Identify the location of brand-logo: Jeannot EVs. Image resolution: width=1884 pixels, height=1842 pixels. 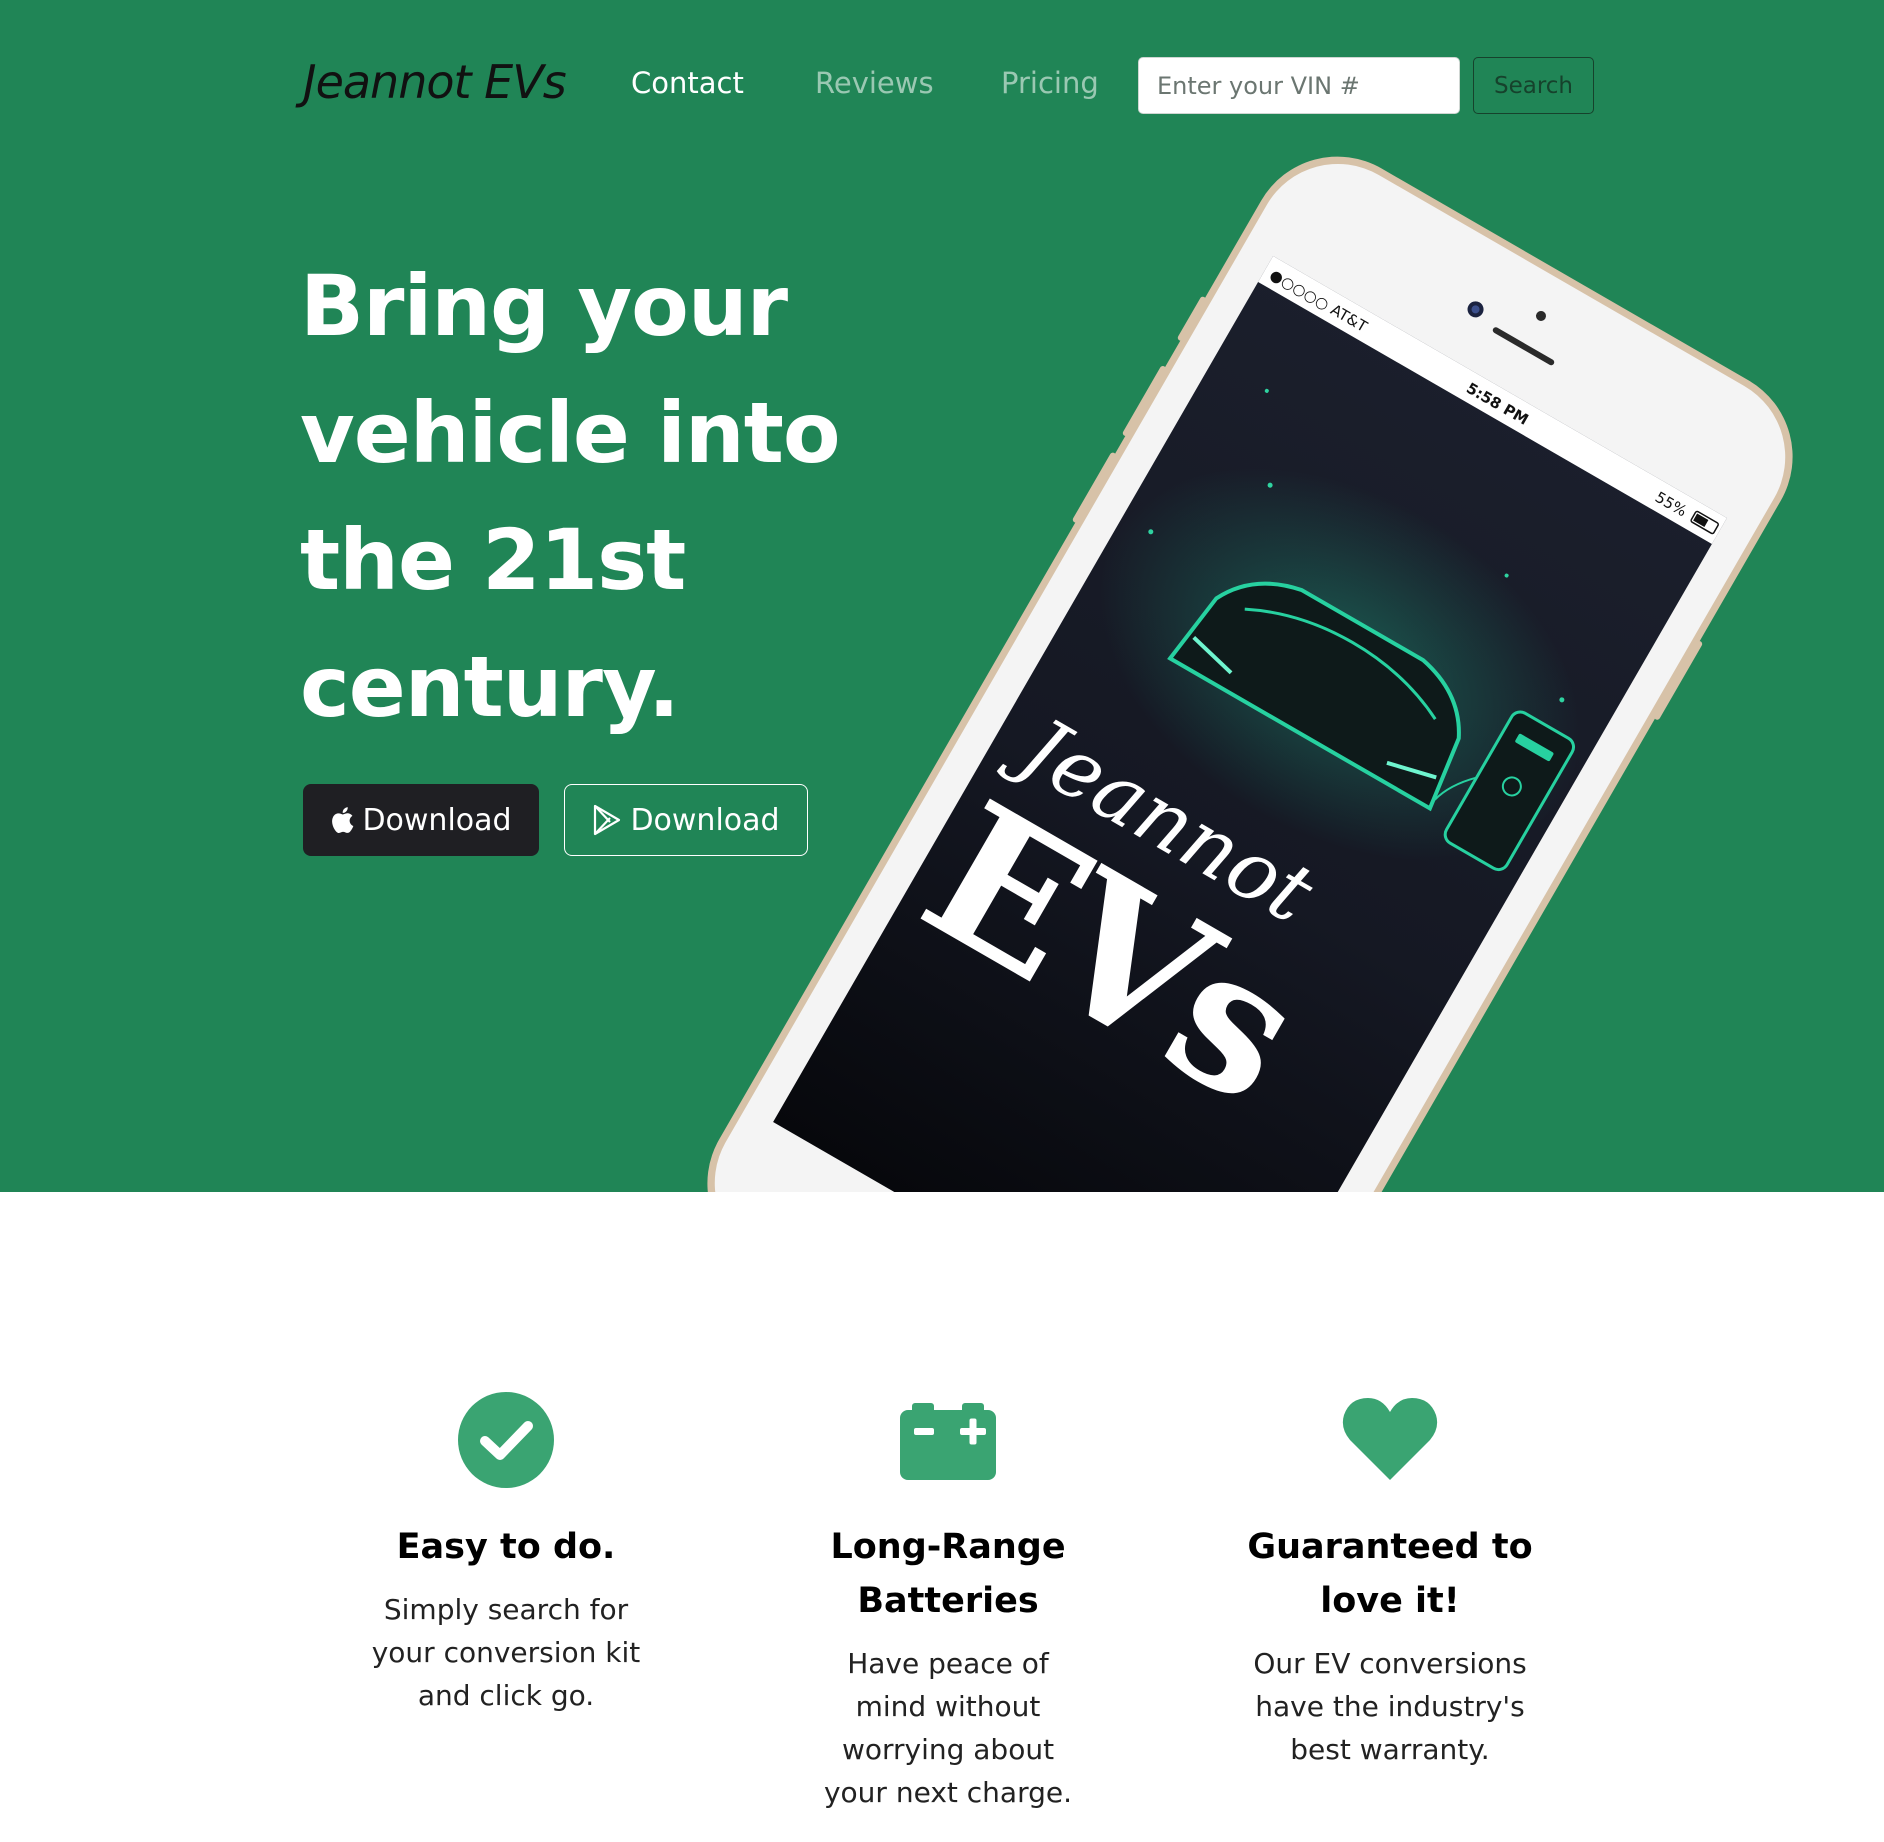
(435, 82).